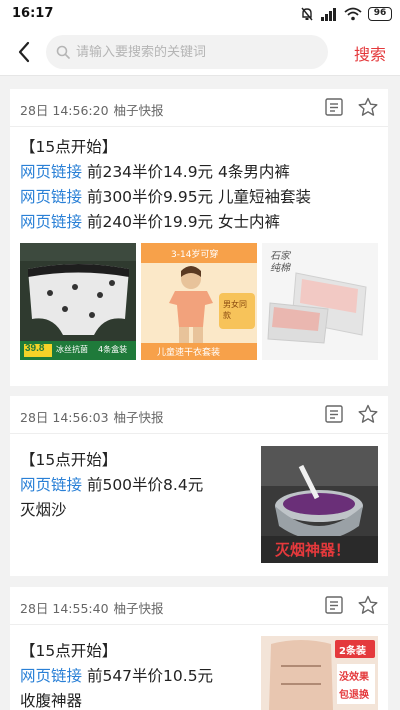 The height and width of the screenshot is (710, 400). What do you see at coordinates (113, 349) in the screenshot?
I see `image-caption: 4条盒装` at bounding box center [113, 349].